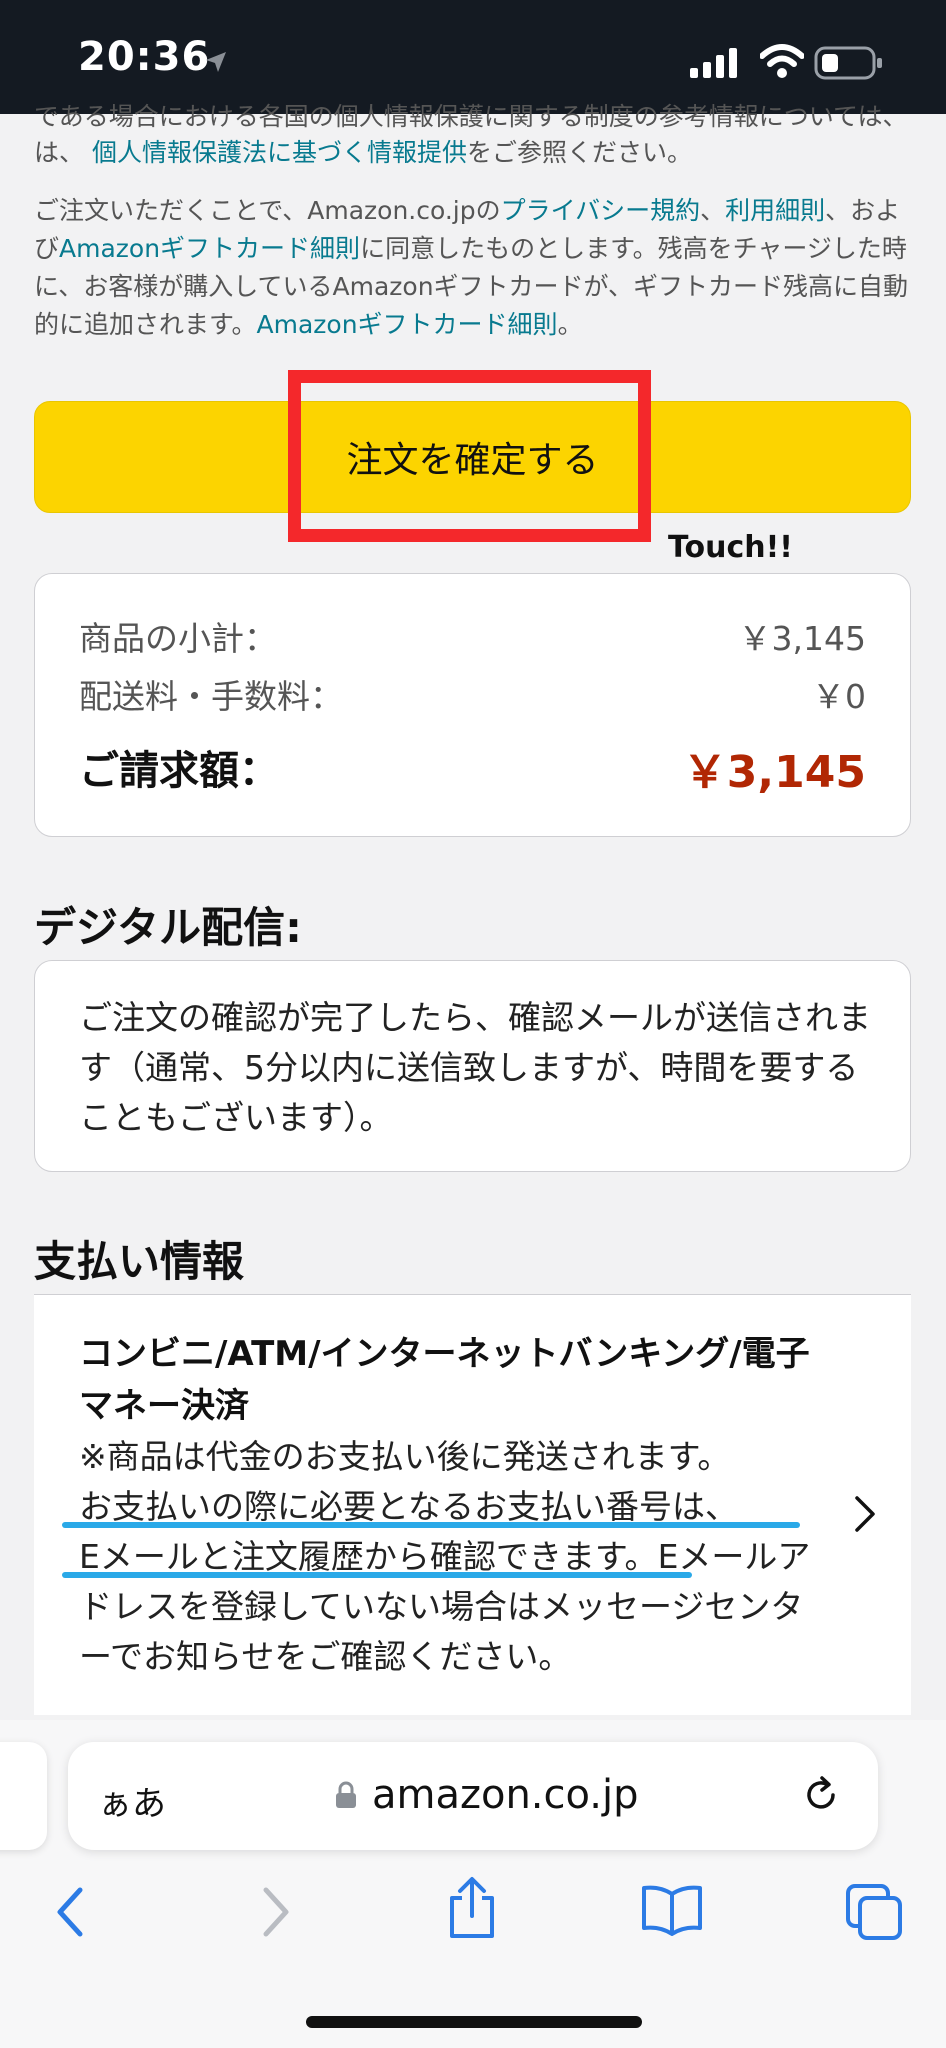  Describe the element at coordinates (865, 1516) in the screenshot. I see `chevron-right-icon` at that location.